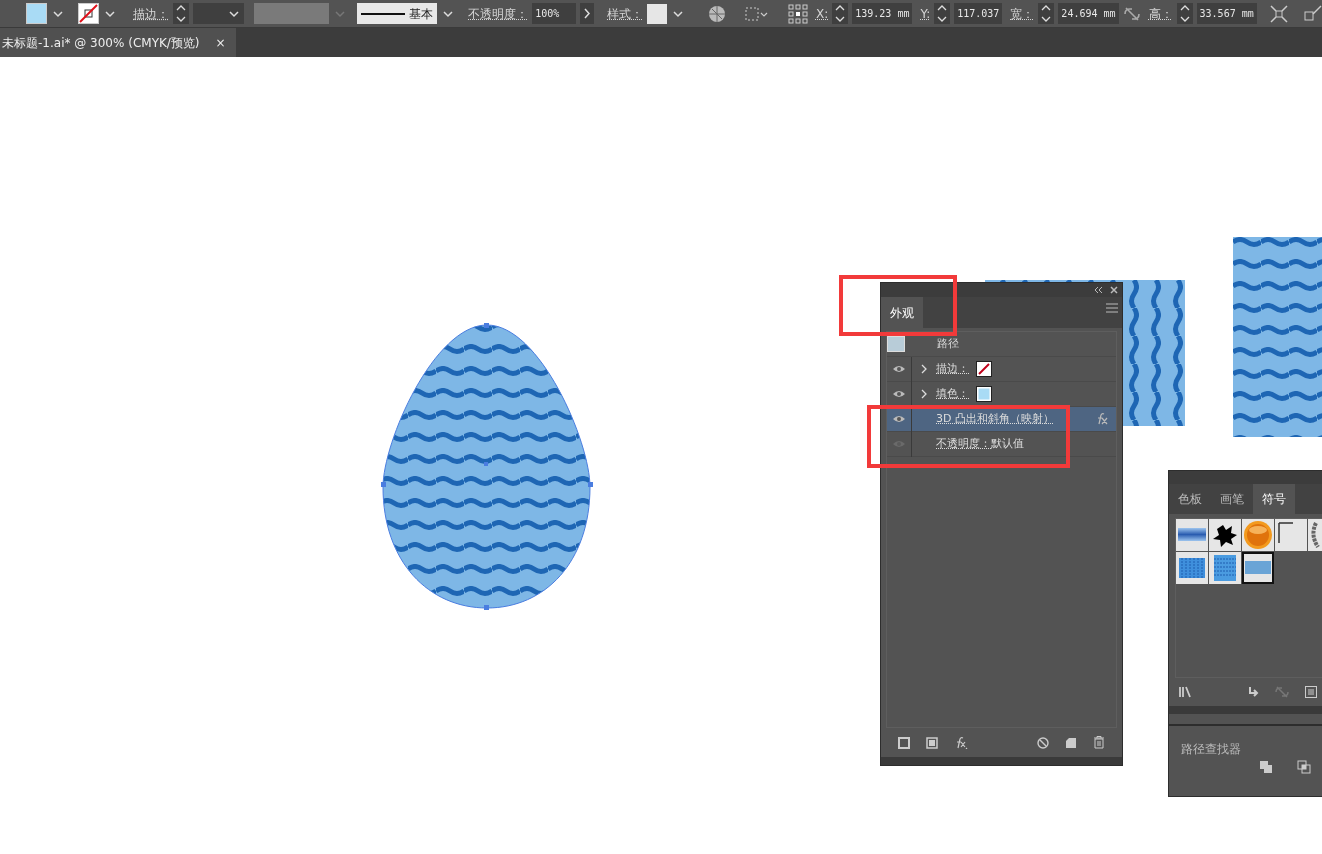  I want to click on attribute-value: 默认值, so click(1007, 443).